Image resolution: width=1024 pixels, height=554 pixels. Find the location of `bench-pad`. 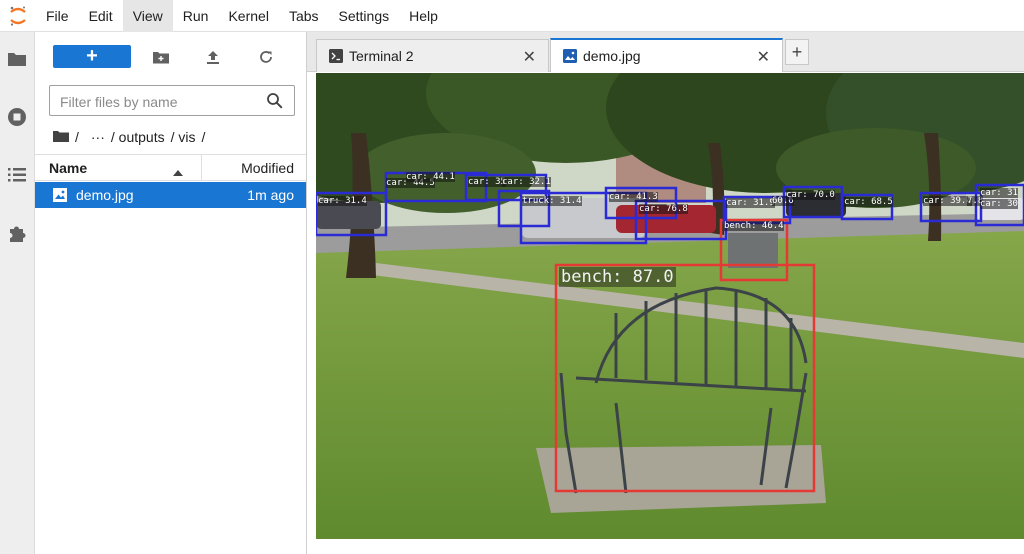

bench-pad is located at coordinates (681, 479).